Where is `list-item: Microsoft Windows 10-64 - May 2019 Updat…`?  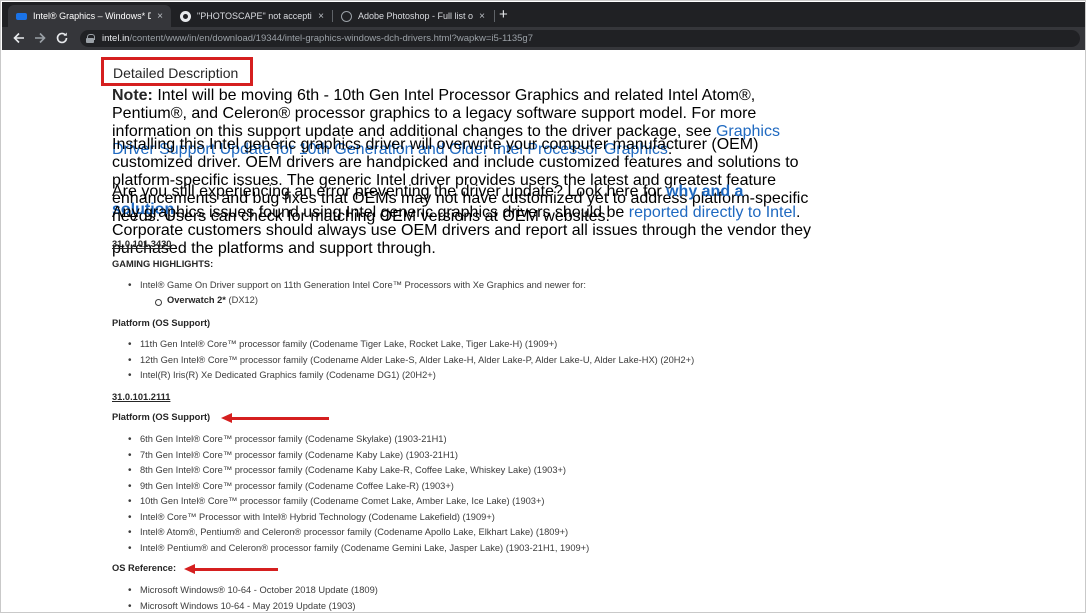
list-item: Microsoft Windows 10-64 - May 2019 Updat… is located at coordinates (252, 606).